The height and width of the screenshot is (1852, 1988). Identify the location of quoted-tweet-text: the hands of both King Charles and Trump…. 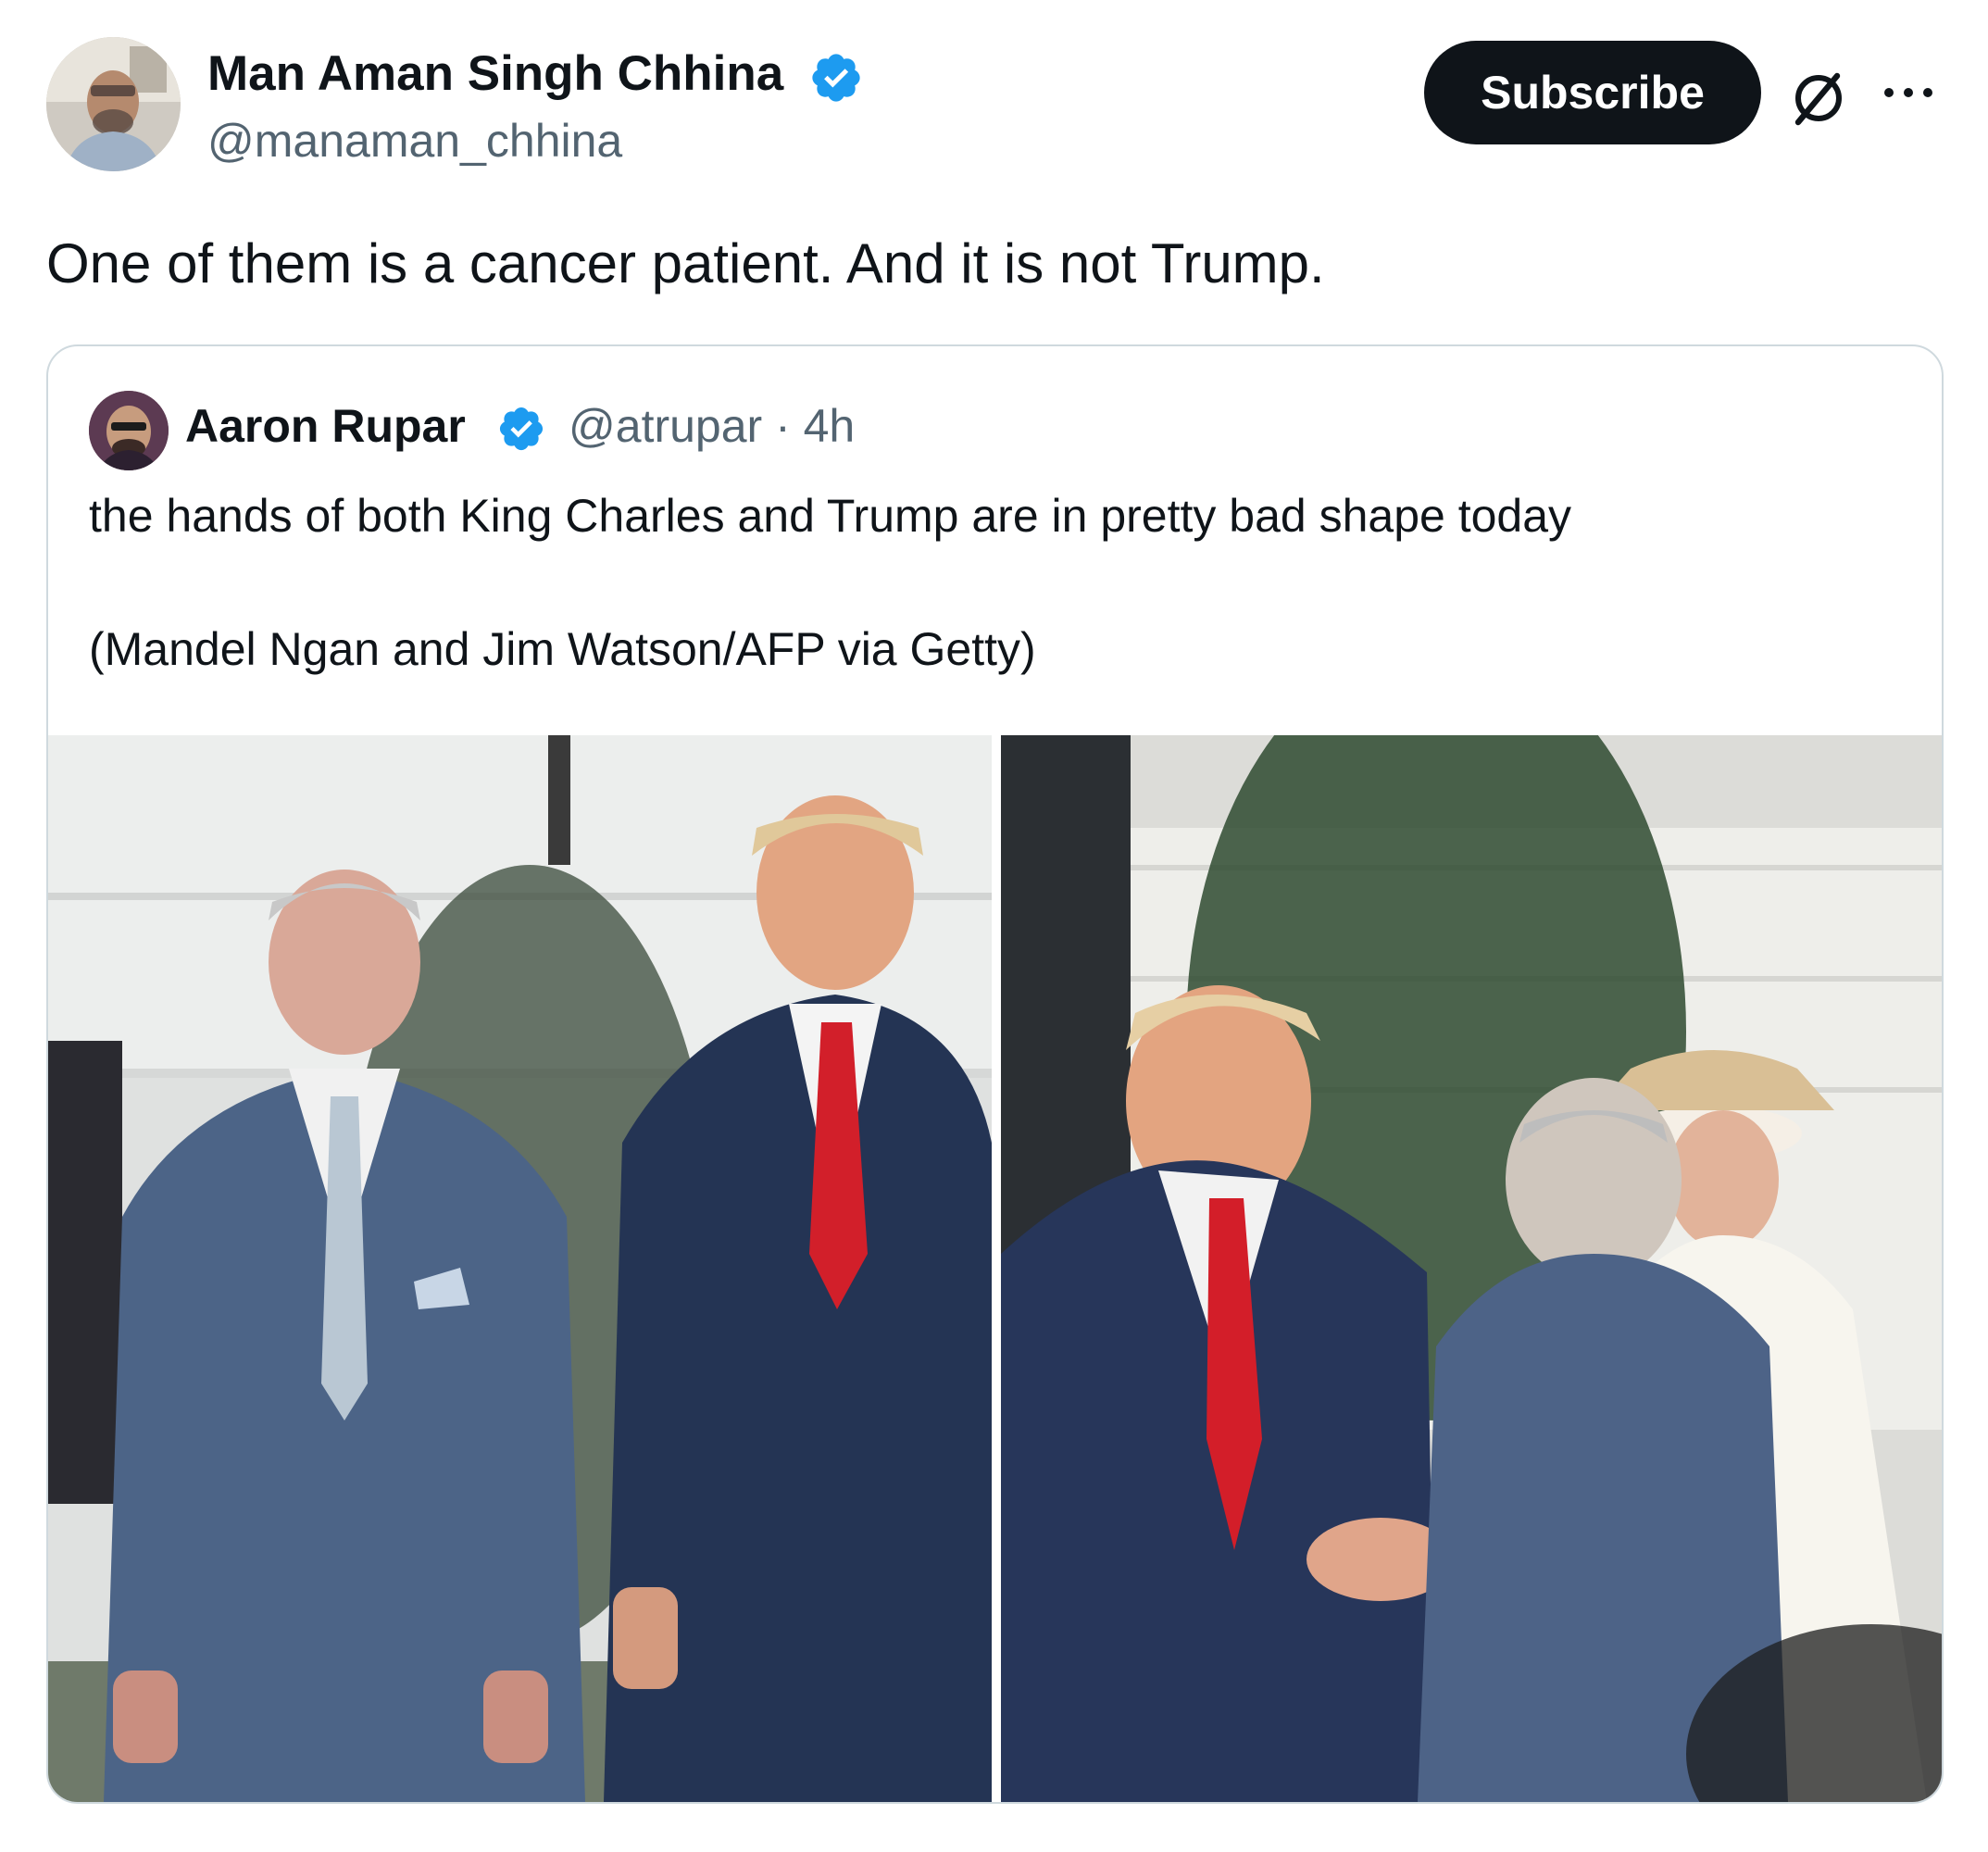
(830, 516).